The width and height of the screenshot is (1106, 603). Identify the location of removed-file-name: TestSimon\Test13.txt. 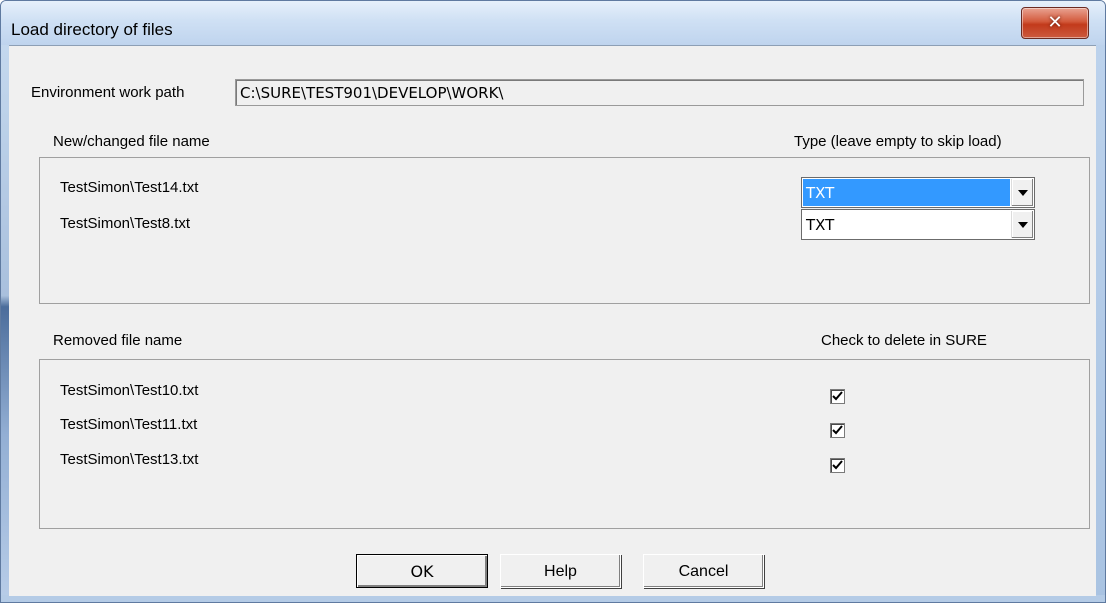
(129, 459).